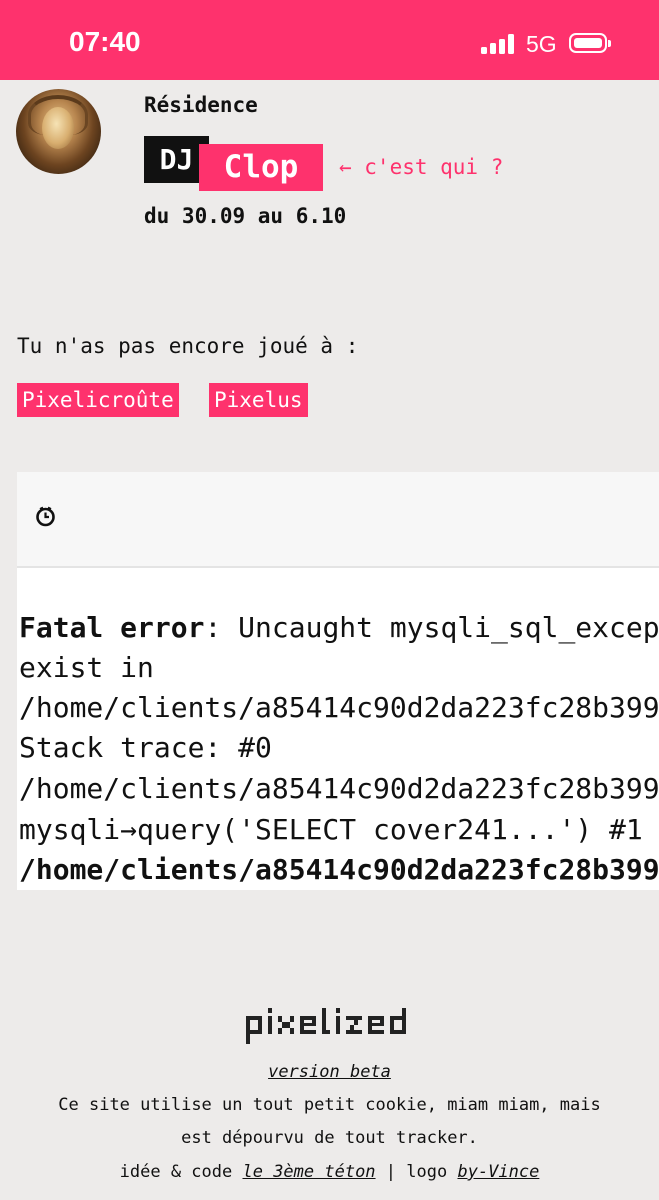 Image resolution: width=659 pixels, height=1200 pixels. Describe the element at coordinates (86, 667) in the screenshot. I see `error-line: exist in` at that location.